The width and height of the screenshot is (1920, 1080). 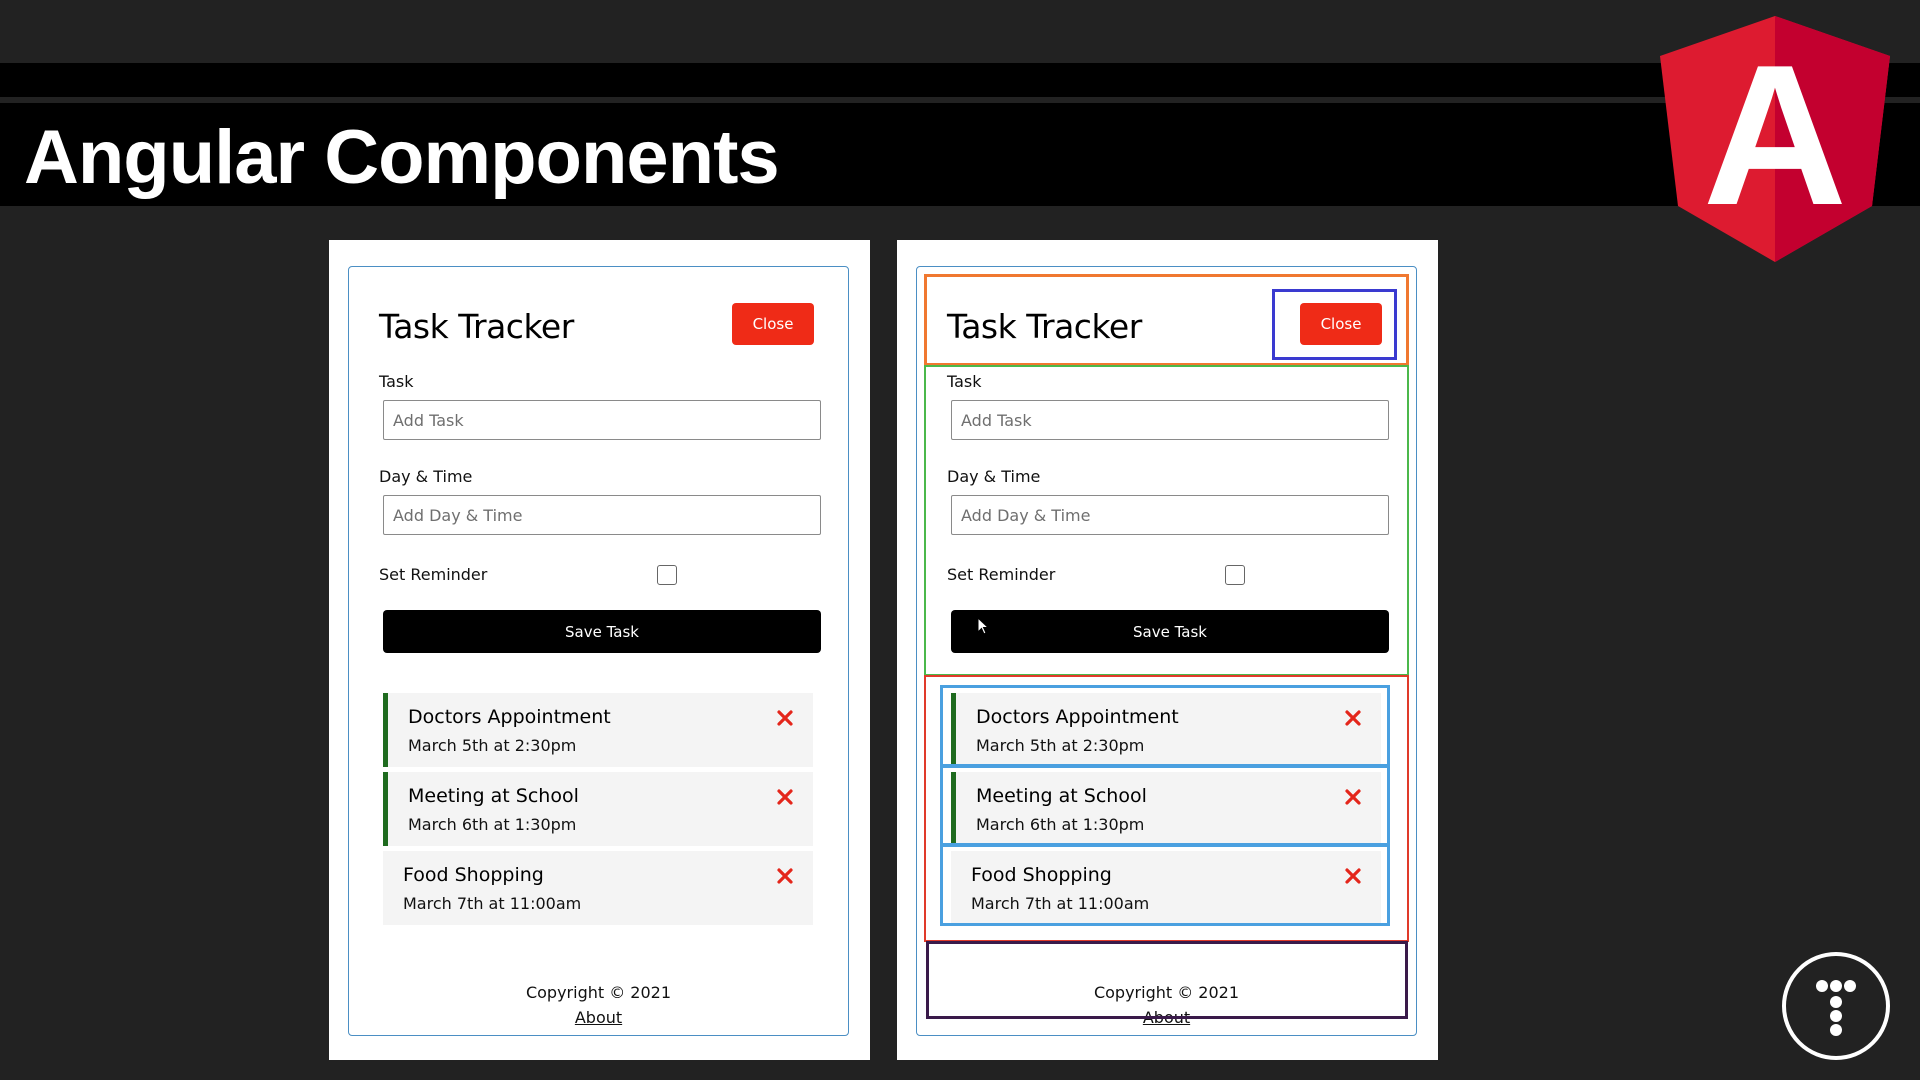 I want to click on top-stripe, so click(x=960, y=80).